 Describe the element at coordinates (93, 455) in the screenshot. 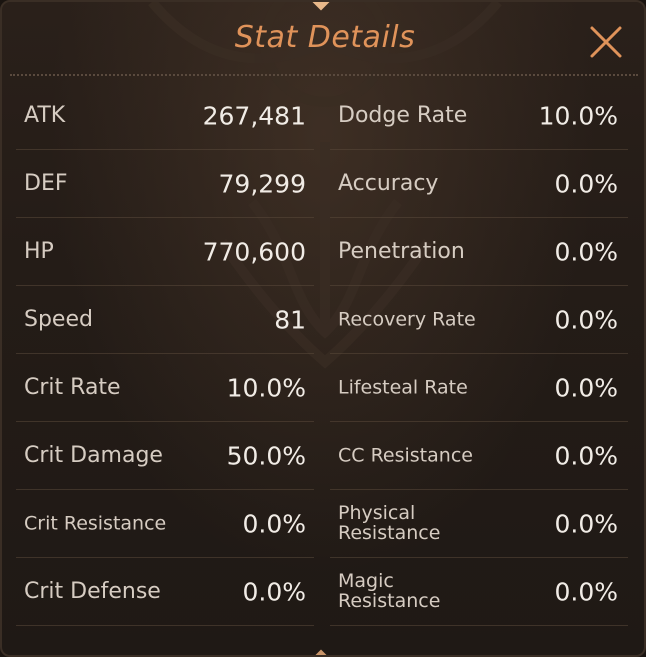

I see `stat-label: Crit Damage` at that location.